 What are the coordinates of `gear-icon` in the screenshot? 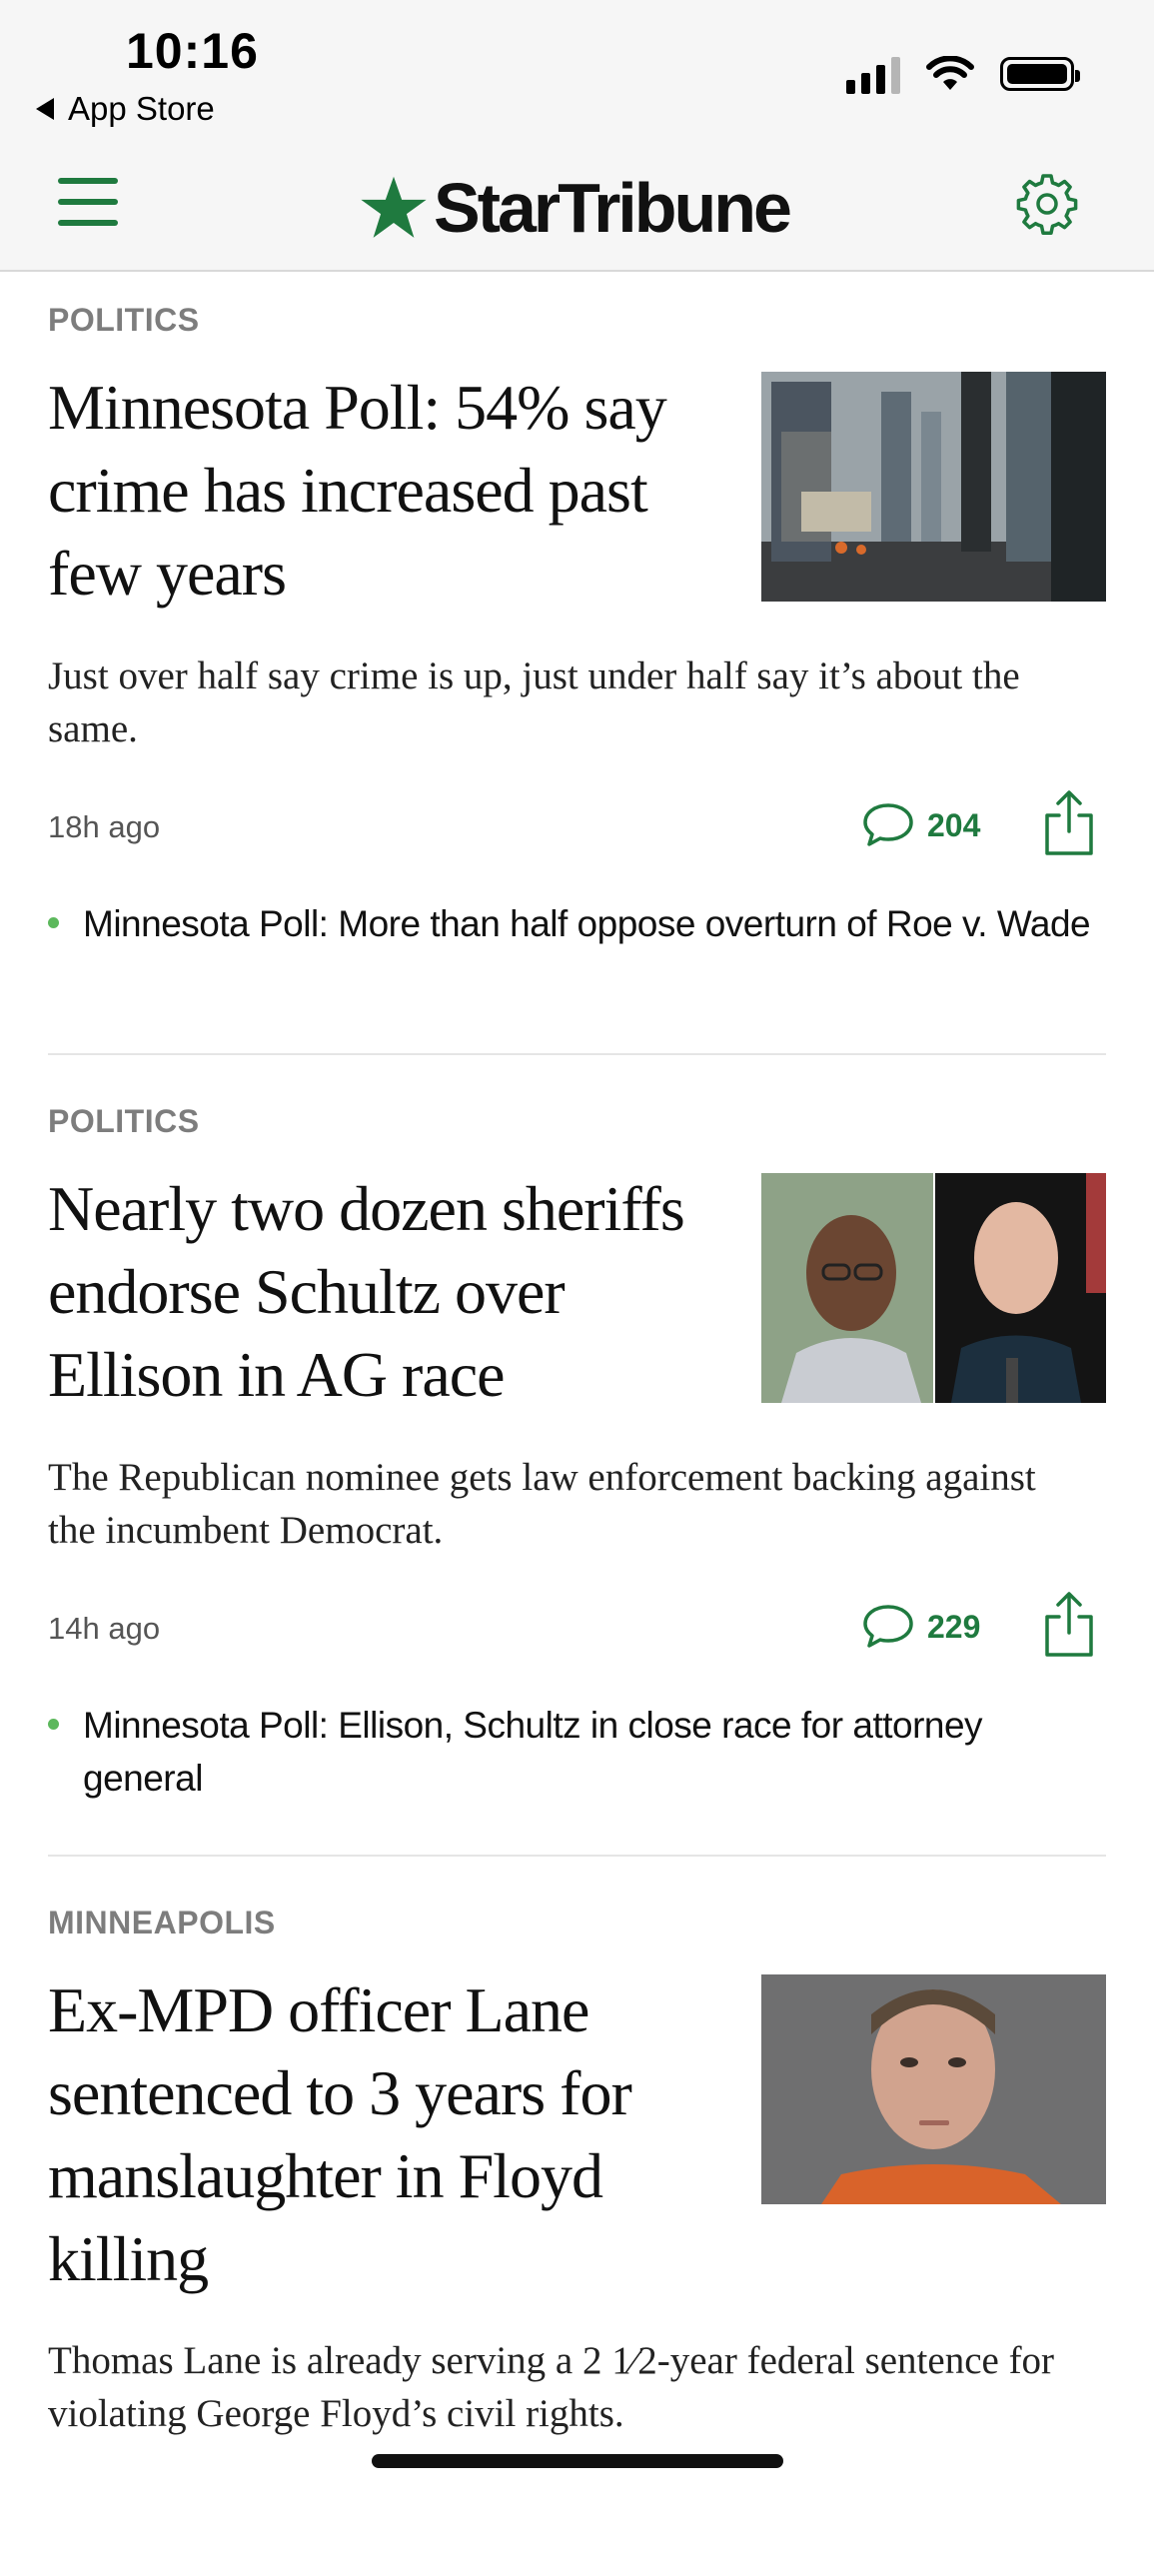 It's located at (1047, 204).